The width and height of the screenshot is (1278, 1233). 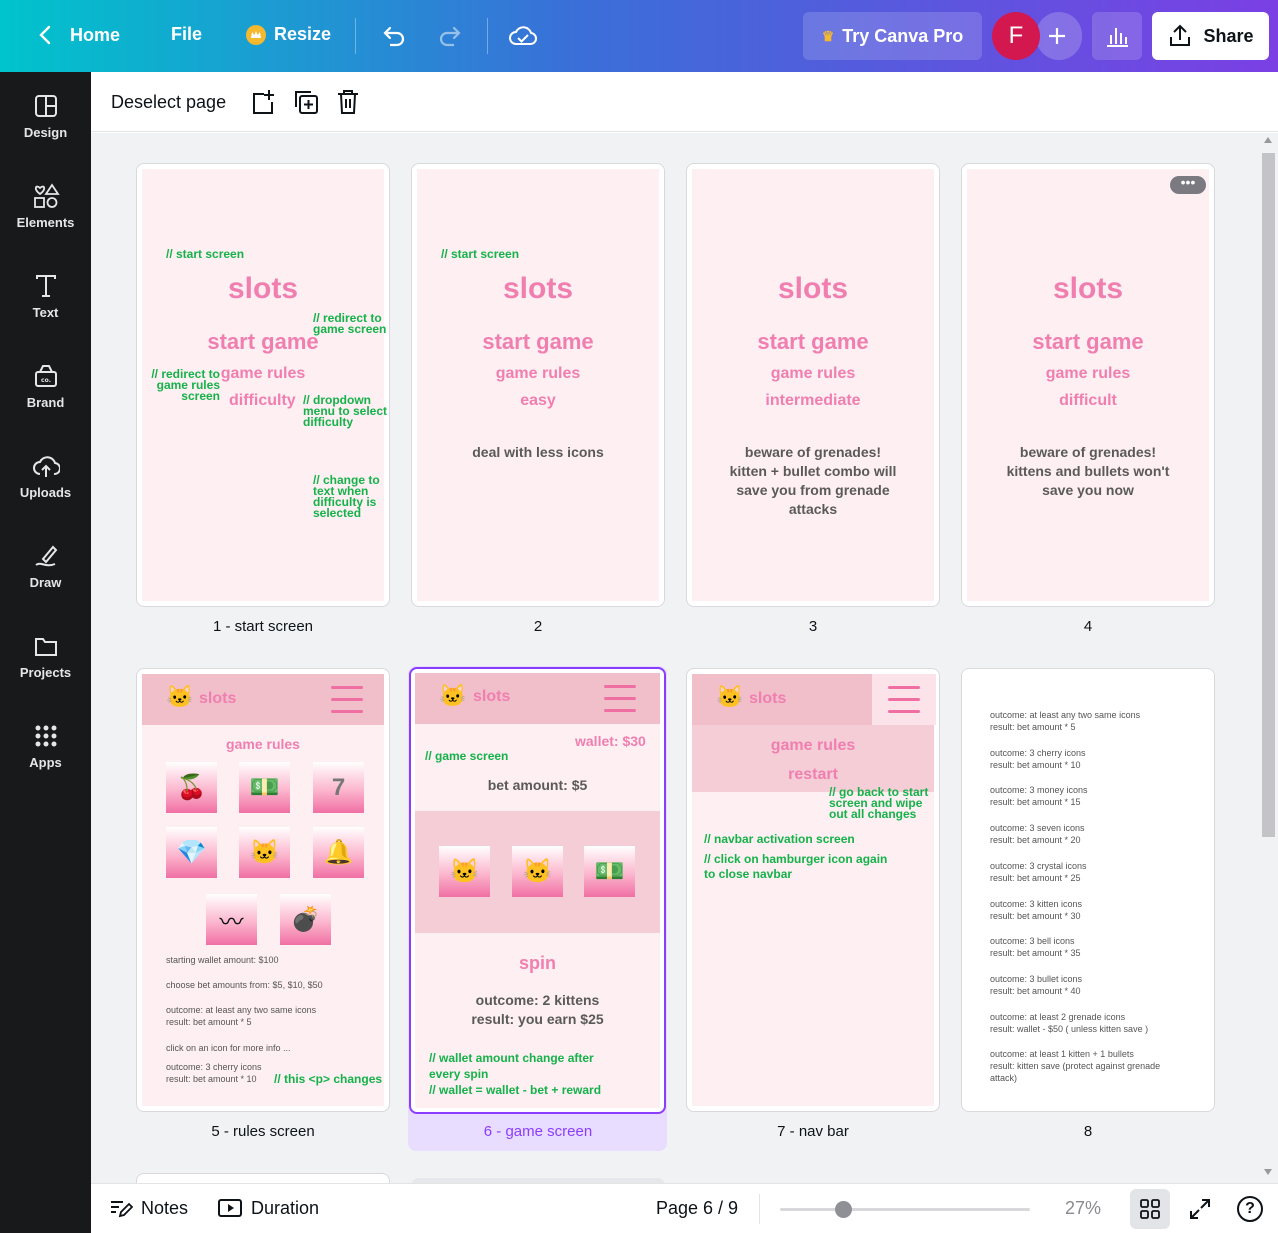 I want to click on scroll-up-icon, so click(x=1268, y=140).